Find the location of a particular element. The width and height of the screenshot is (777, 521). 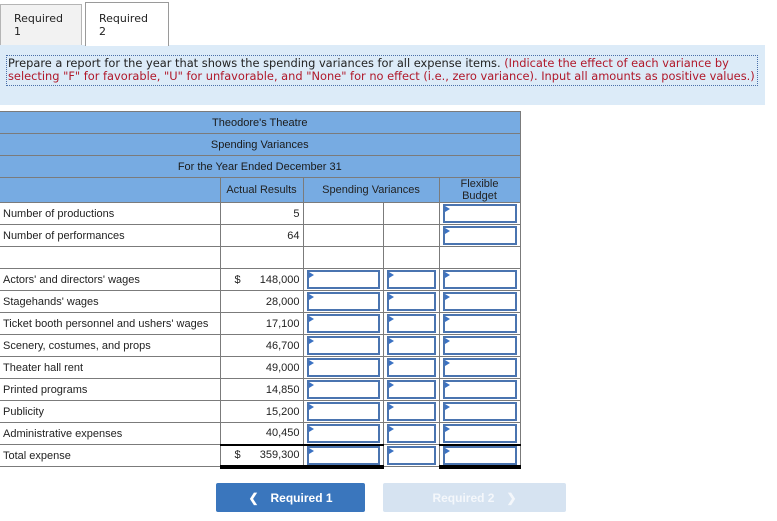

flexible-budget-total-input is located at coordinates (479, 456).